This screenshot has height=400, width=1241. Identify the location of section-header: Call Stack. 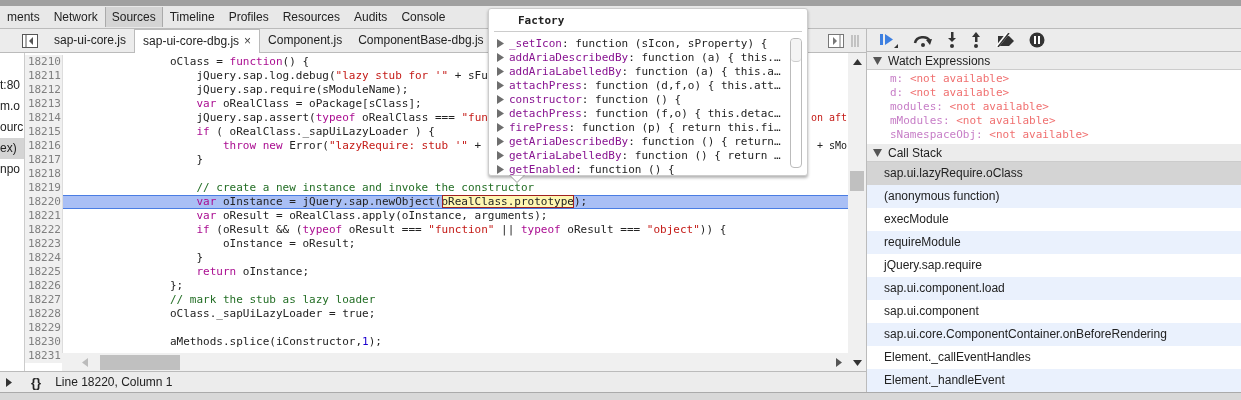
(1054, 153).